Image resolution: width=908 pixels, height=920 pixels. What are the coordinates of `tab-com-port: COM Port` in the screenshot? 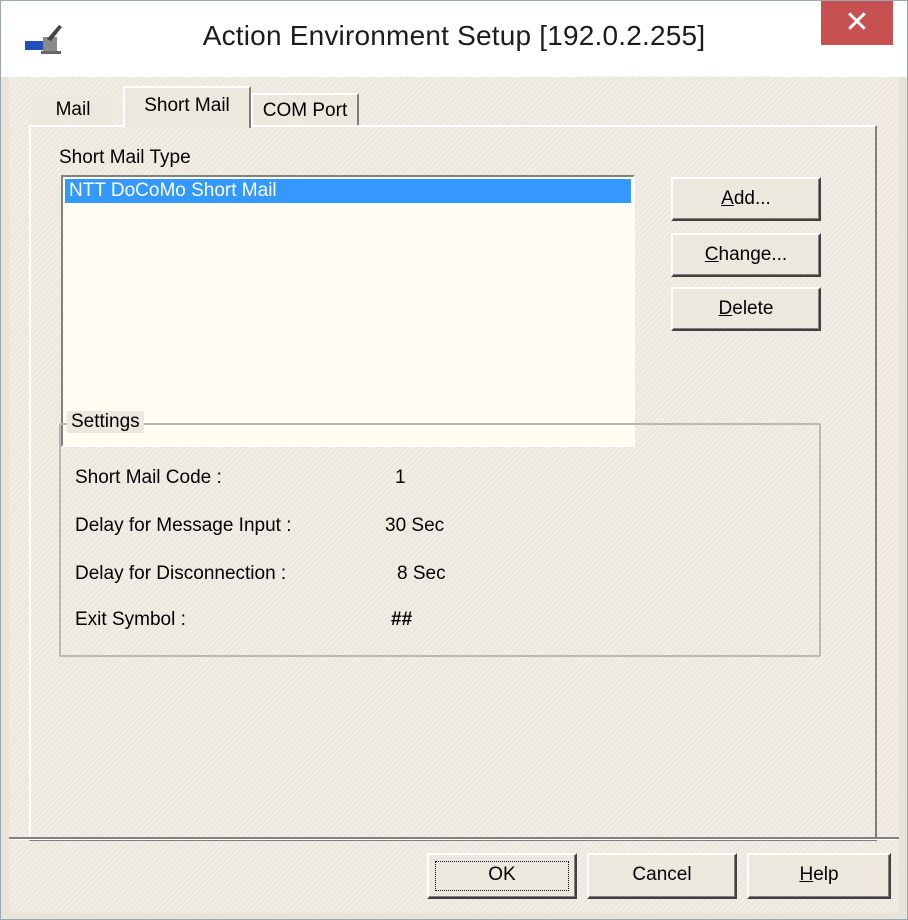 It's located at (305, 110).